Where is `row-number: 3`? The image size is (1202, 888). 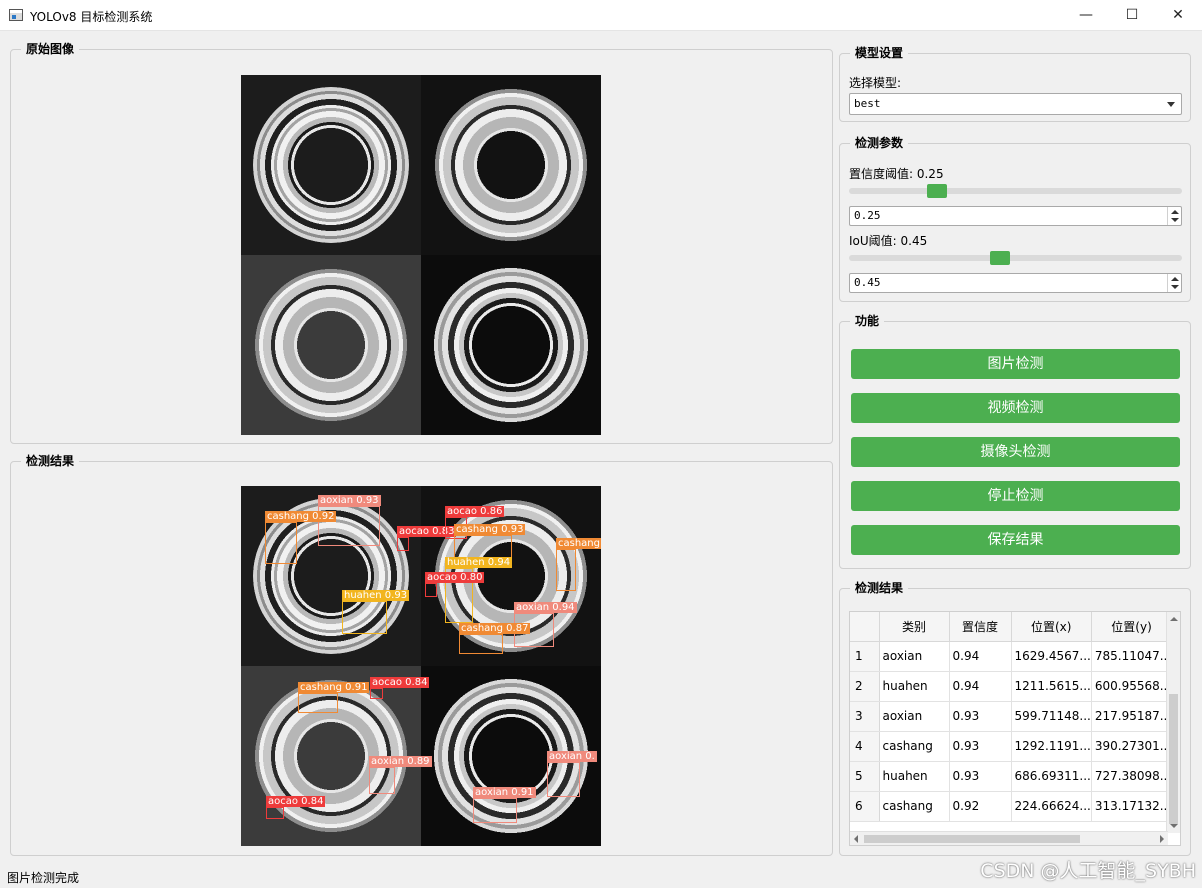 row-number: 3 is located at coordinates (865, 716).